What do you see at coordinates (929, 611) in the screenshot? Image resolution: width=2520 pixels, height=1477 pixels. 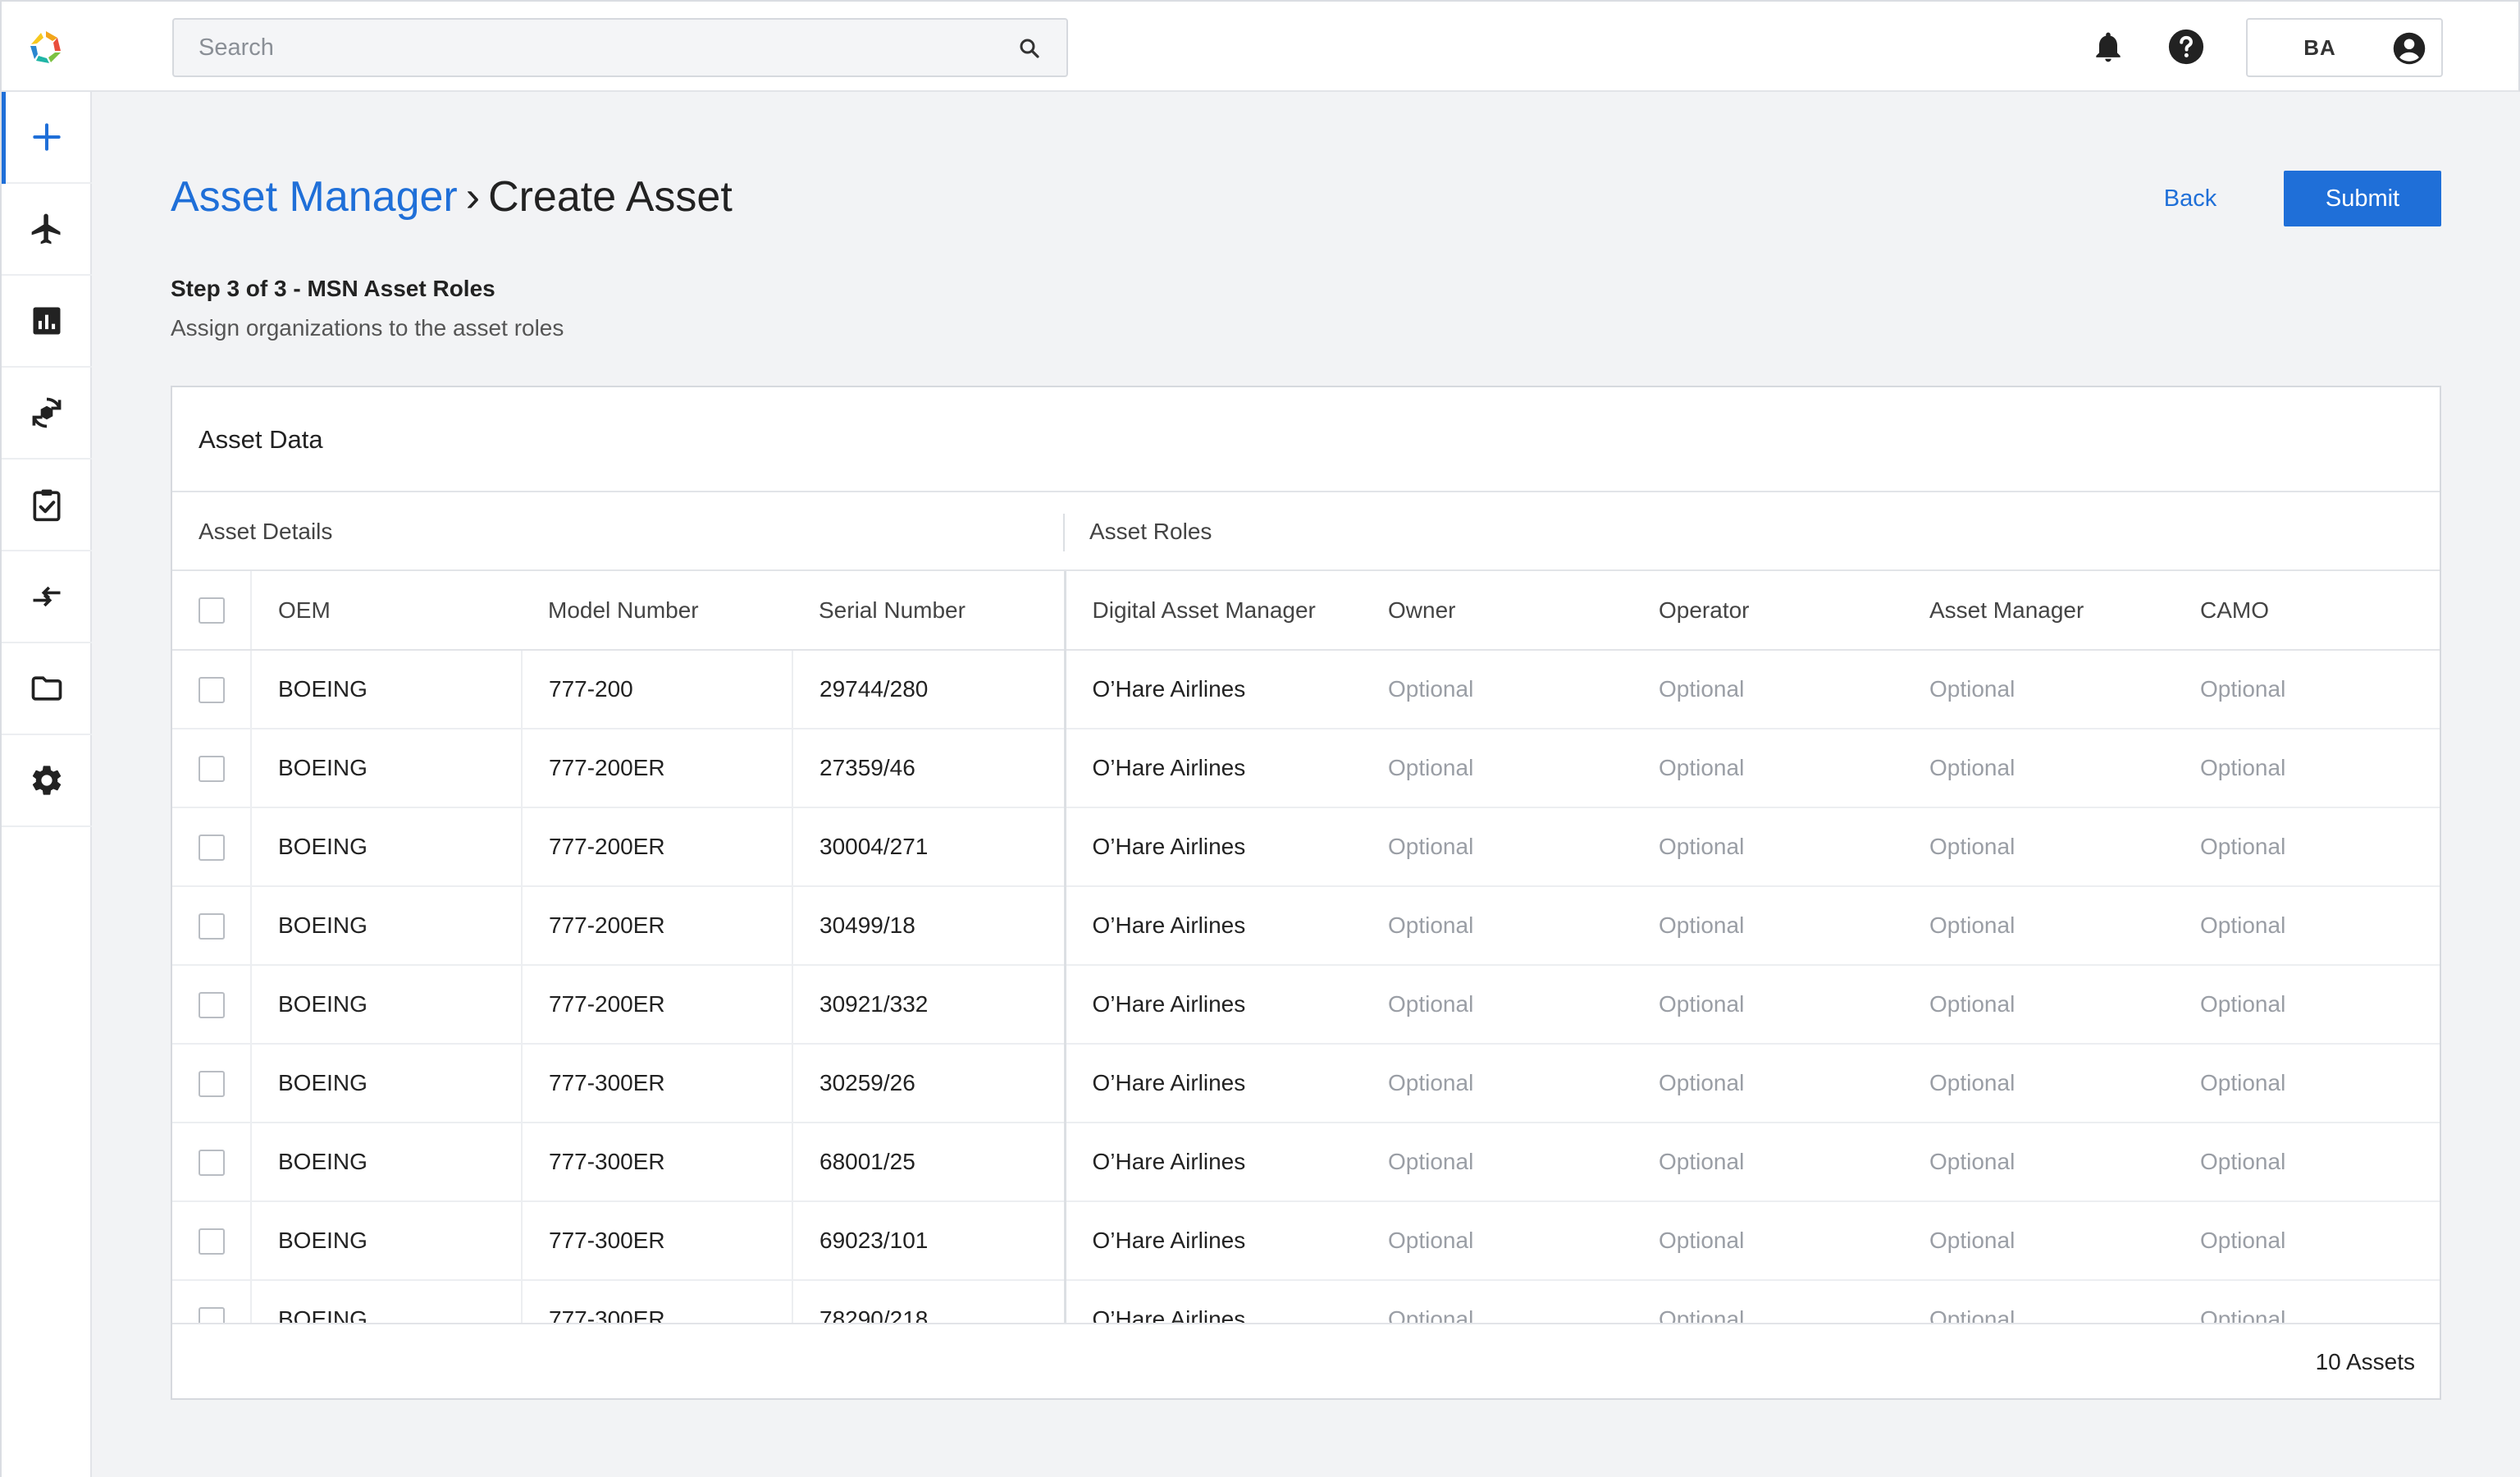 I see `column-header-serial-number: Serial Number` at bounding box center [929, 611].